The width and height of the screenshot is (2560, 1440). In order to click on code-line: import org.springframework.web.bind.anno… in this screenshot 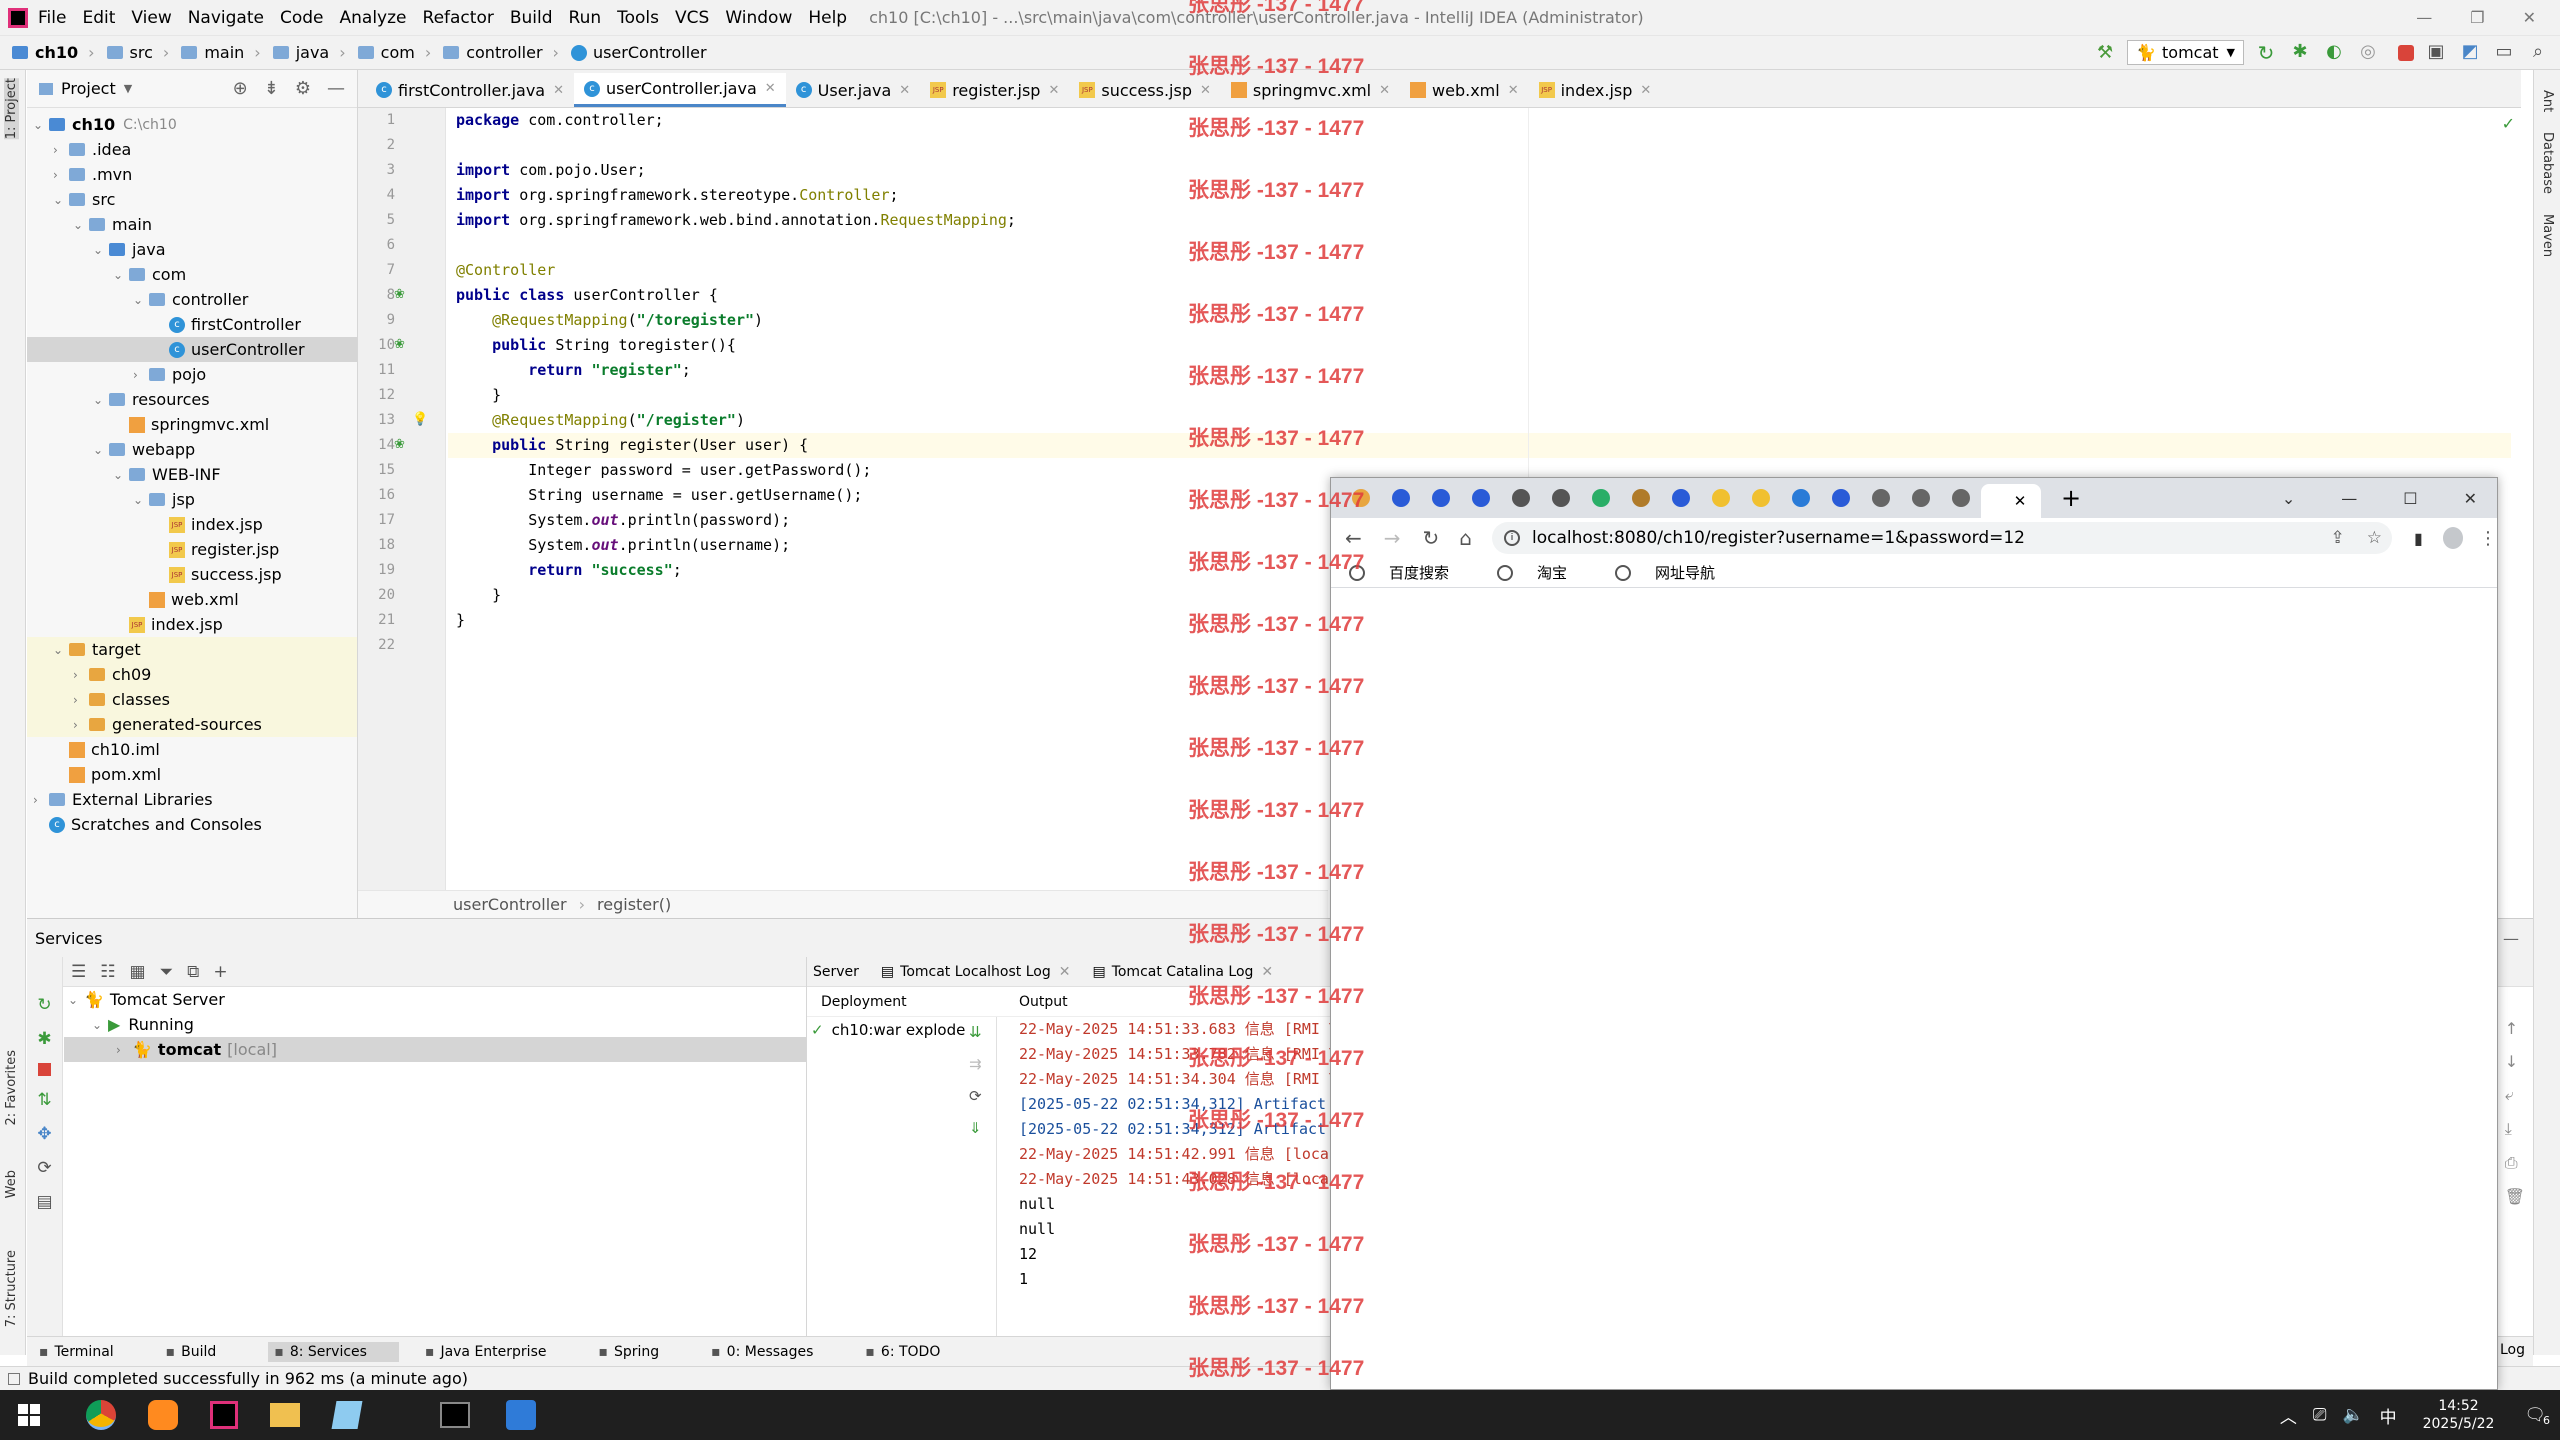, I will do `click(1479, 220)`.